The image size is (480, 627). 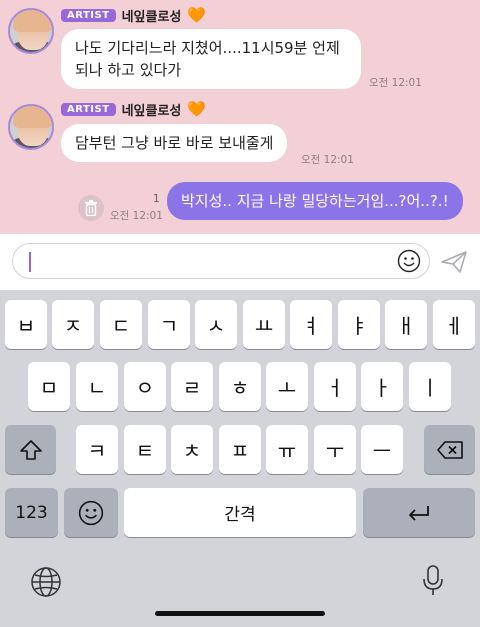 I want to click on key: ㅠ, so click(x=287, y=449).